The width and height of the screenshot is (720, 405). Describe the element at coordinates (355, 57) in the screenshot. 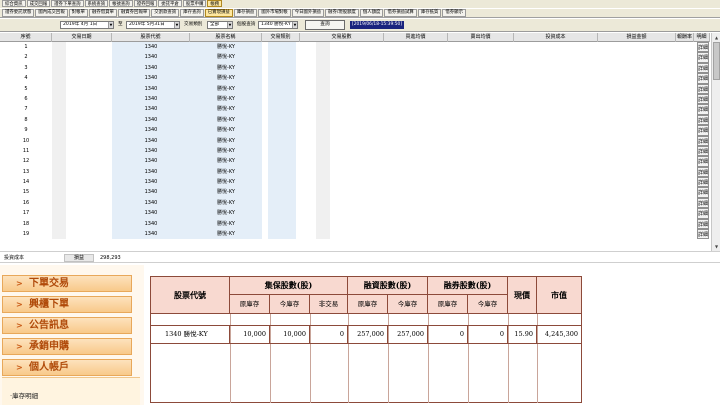

I see `table-row: 2 1340 勝悅-KY 詳細` at that location.